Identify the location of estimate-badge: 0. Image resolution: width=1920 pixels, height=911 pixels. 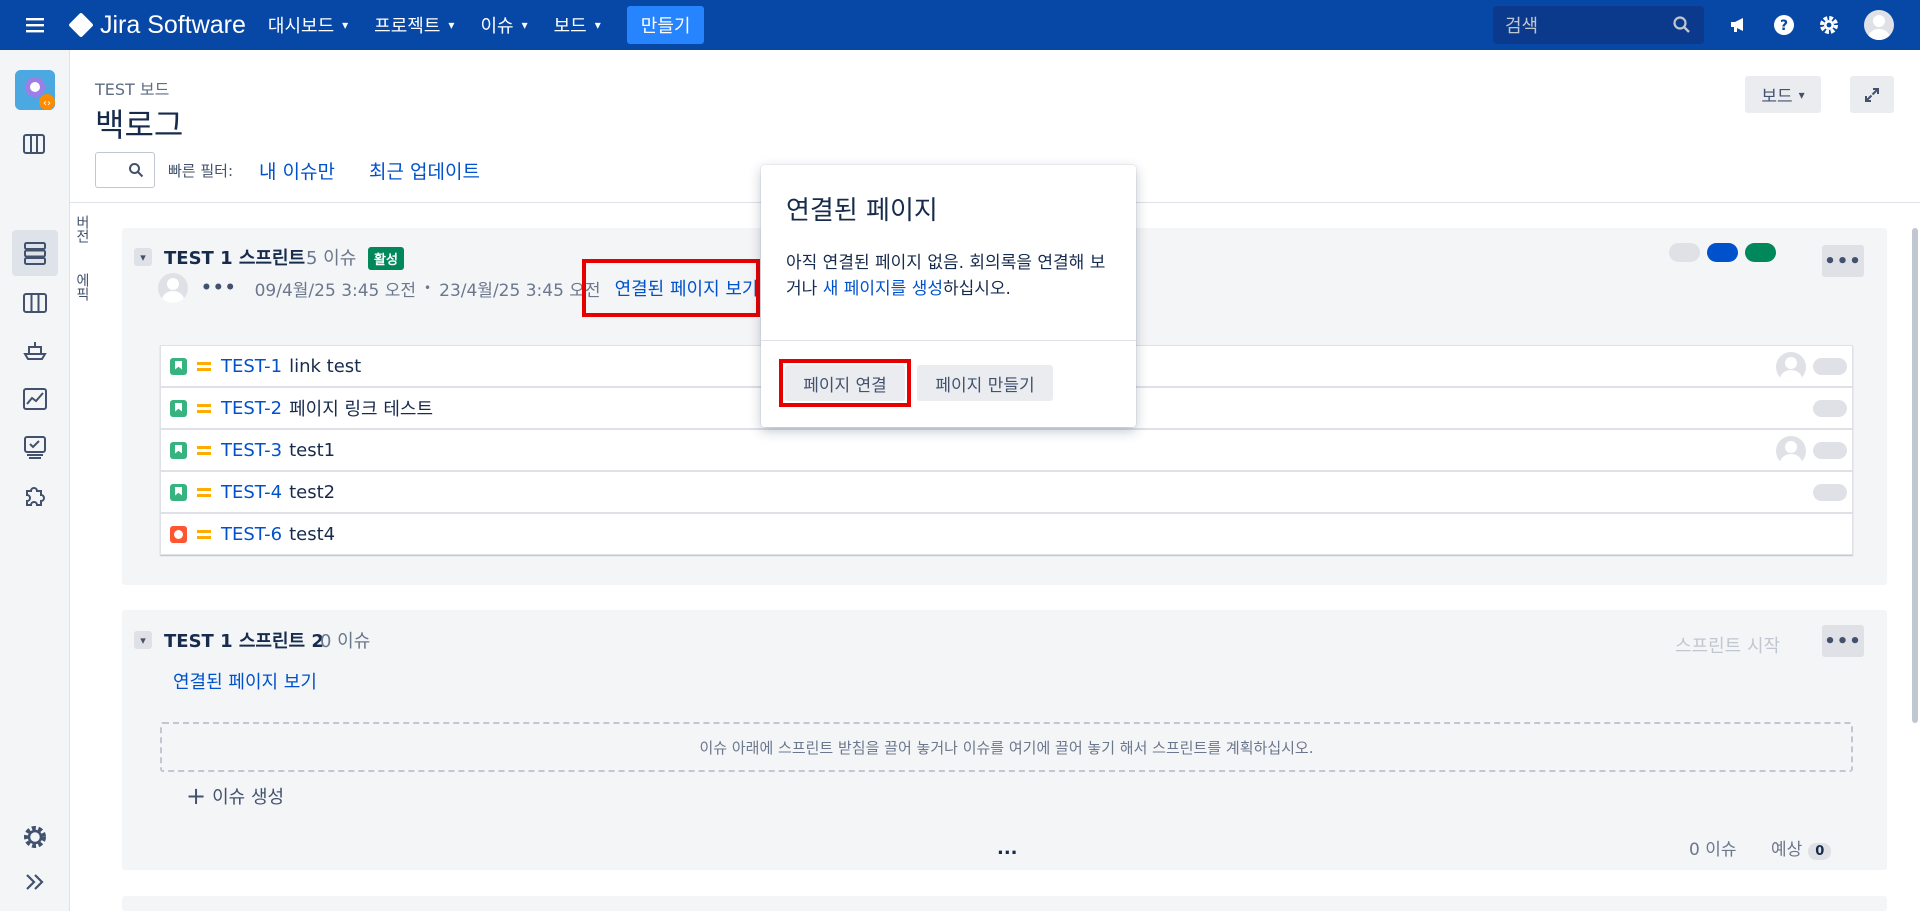
(1820, 851).